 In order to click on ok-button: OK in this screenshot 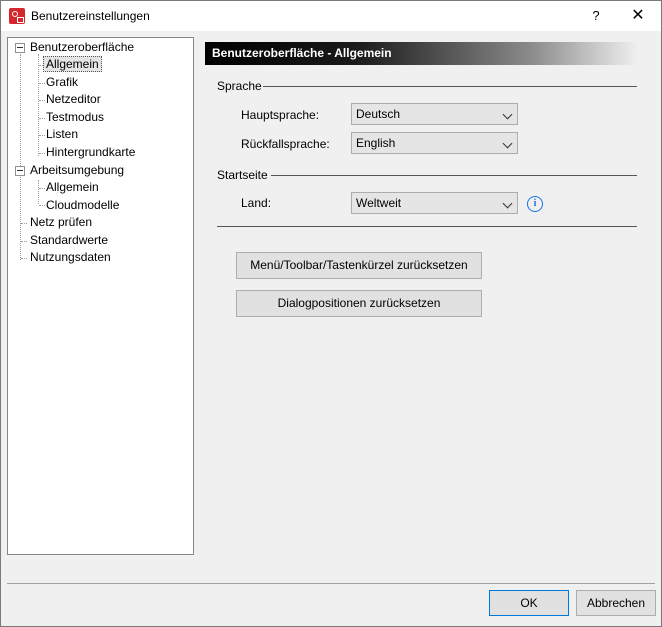, I will do `click(529, 603)`.